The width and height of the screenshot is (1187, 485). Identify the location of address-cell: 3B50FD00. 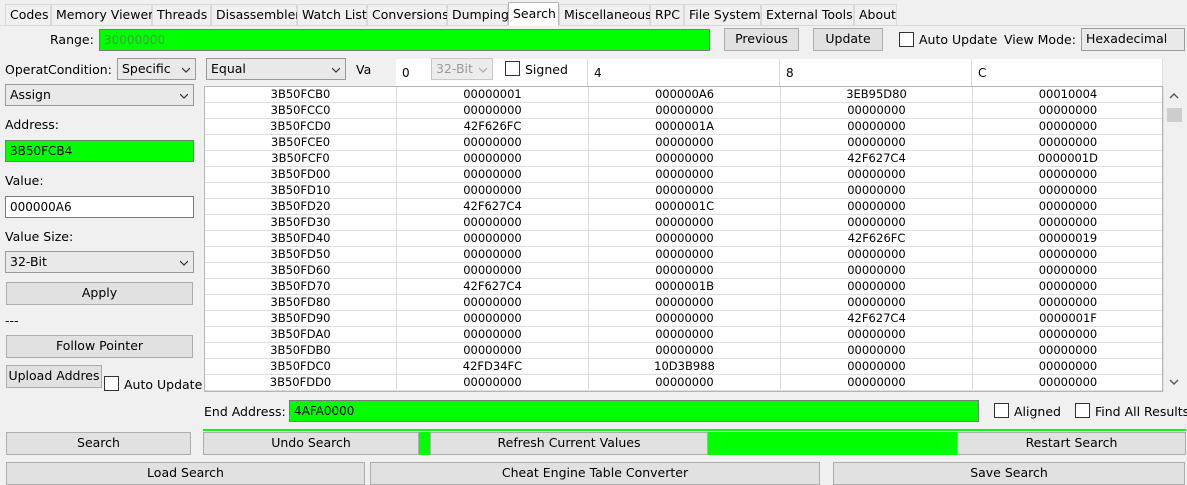
(301, 175).